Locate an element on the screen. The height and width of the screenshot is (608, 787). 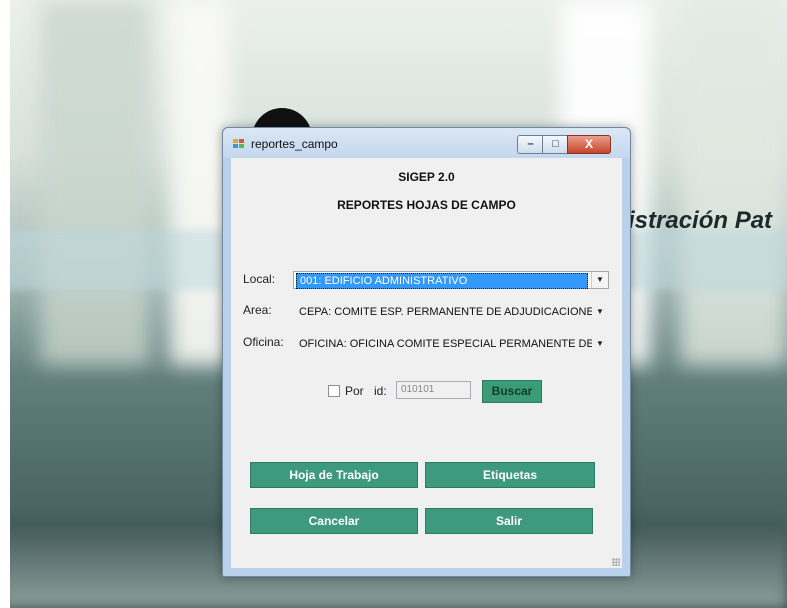
buscar-button: Buscar is located at coordinates (512, 391).